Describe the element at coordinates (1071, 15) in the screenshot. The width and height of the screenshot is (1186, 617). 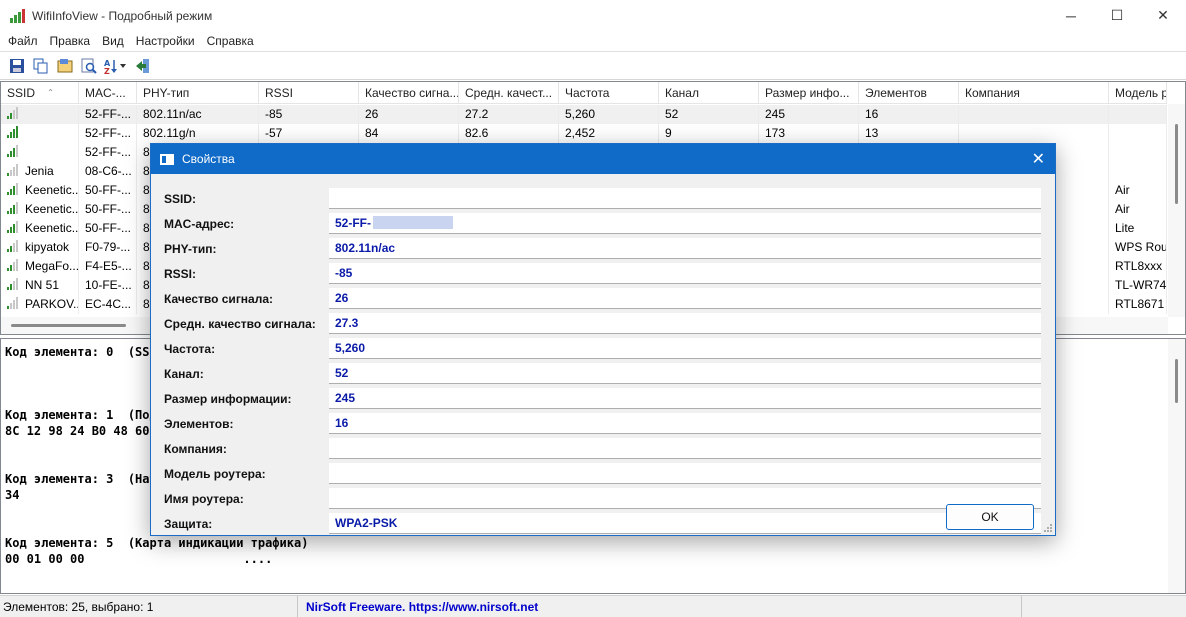
I see `minimize-button: ─` at that location.